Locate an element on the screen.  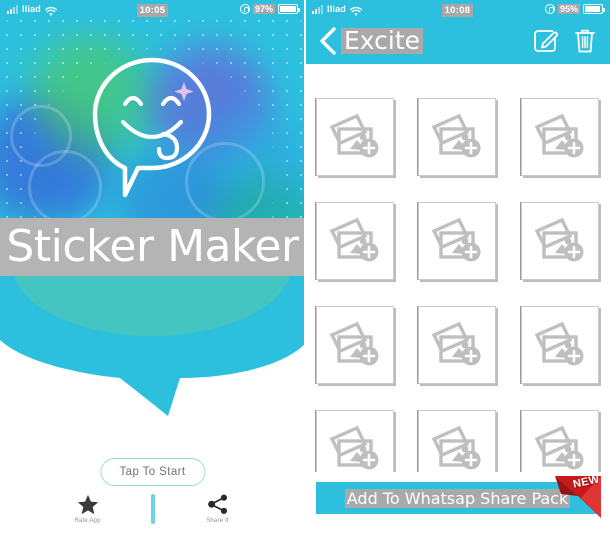
right-status-bar: Iliad 10:08 95% is located at coordinates (457, 9).